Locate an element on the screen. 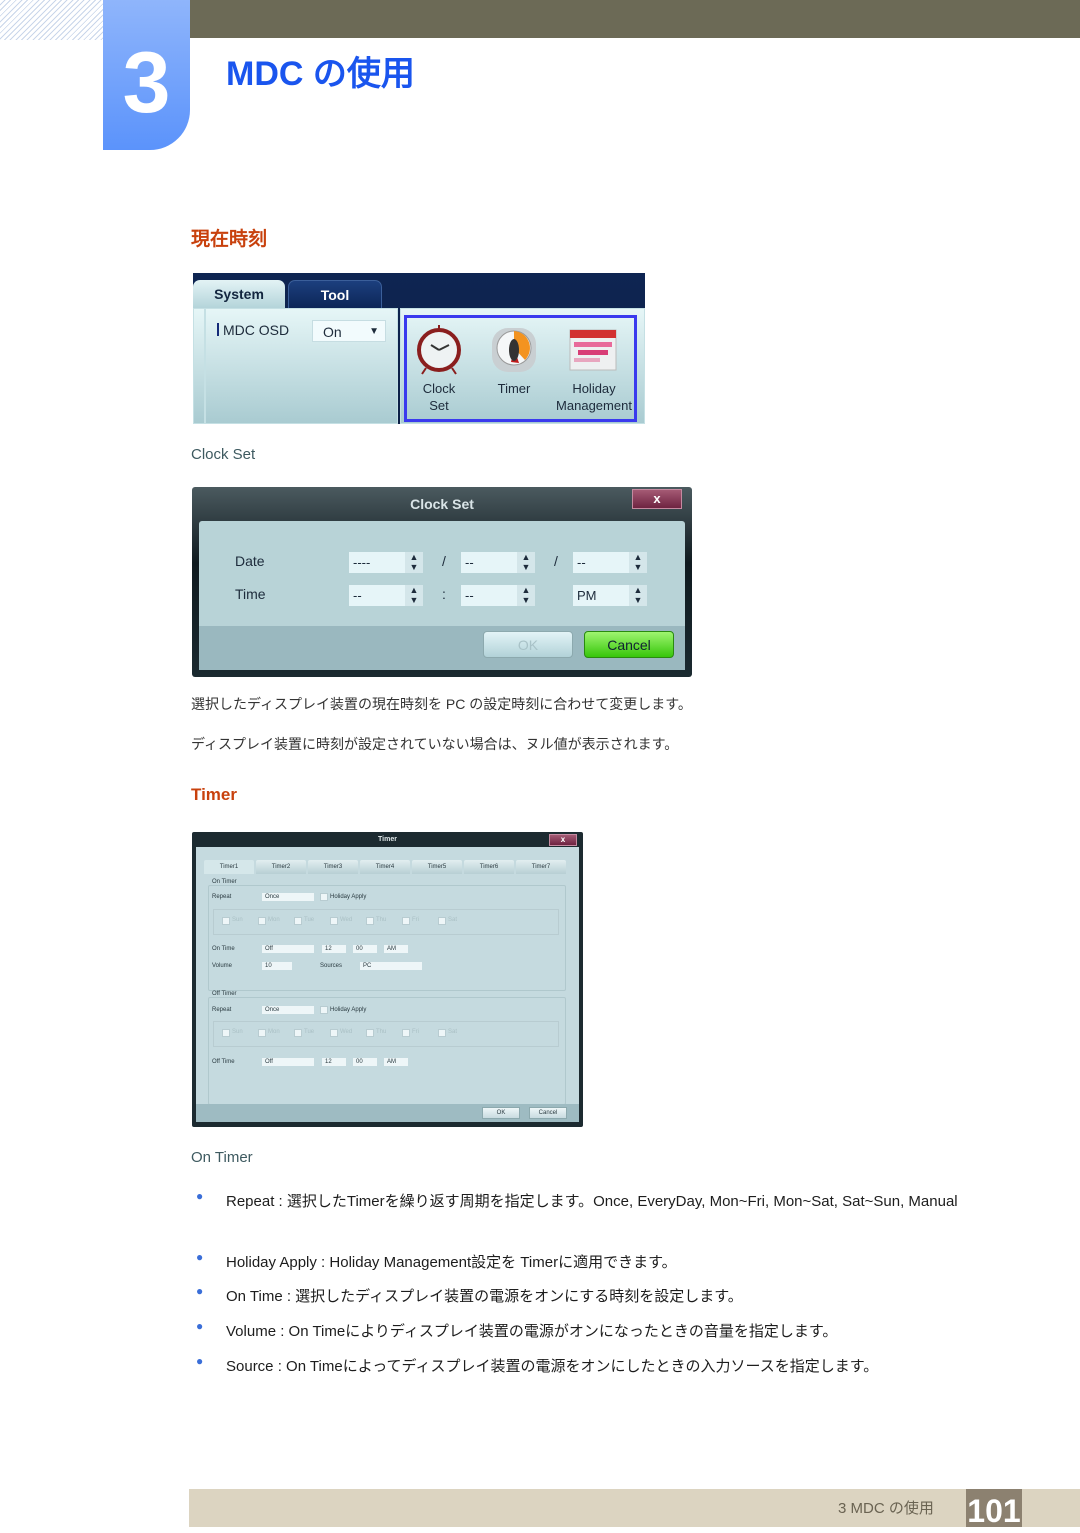  kitchen-timer-icon is located at coordinates (514, 348).